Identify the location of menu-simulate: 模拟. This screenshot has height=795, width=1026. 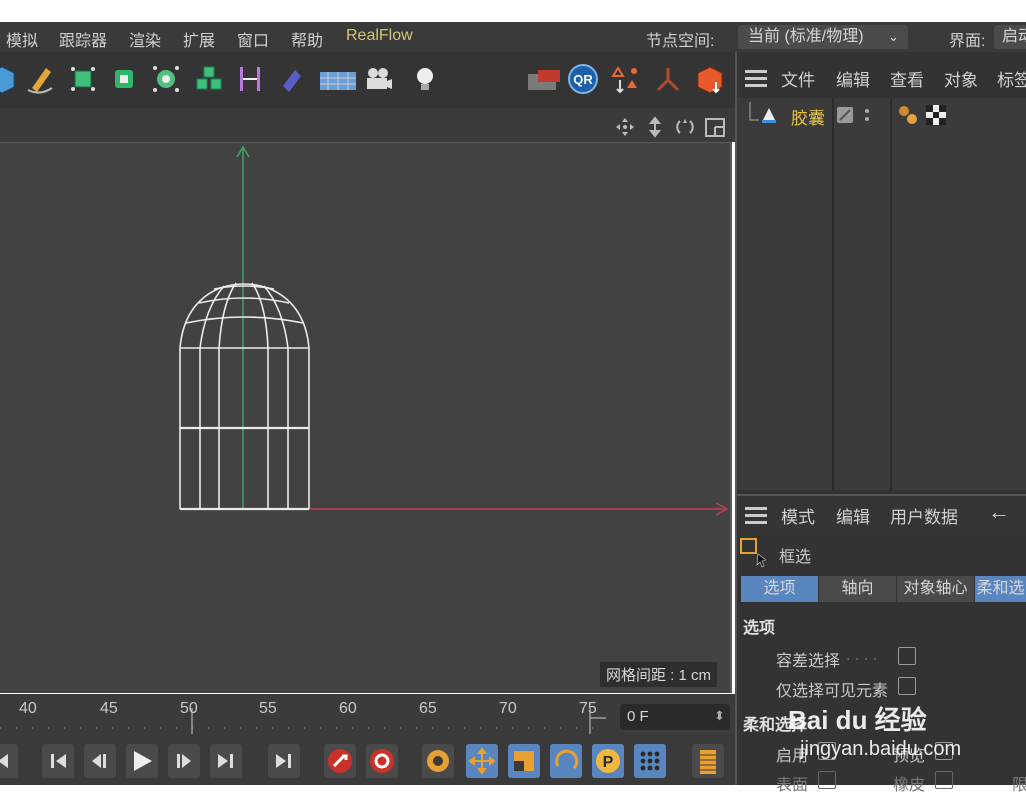
(22, 39).